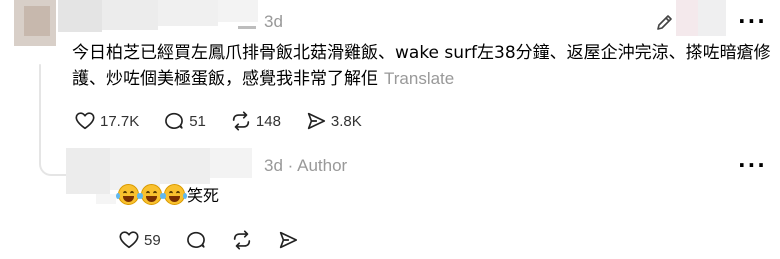  I want to click on reply-meta: 3d · Author, so click(305, 166).